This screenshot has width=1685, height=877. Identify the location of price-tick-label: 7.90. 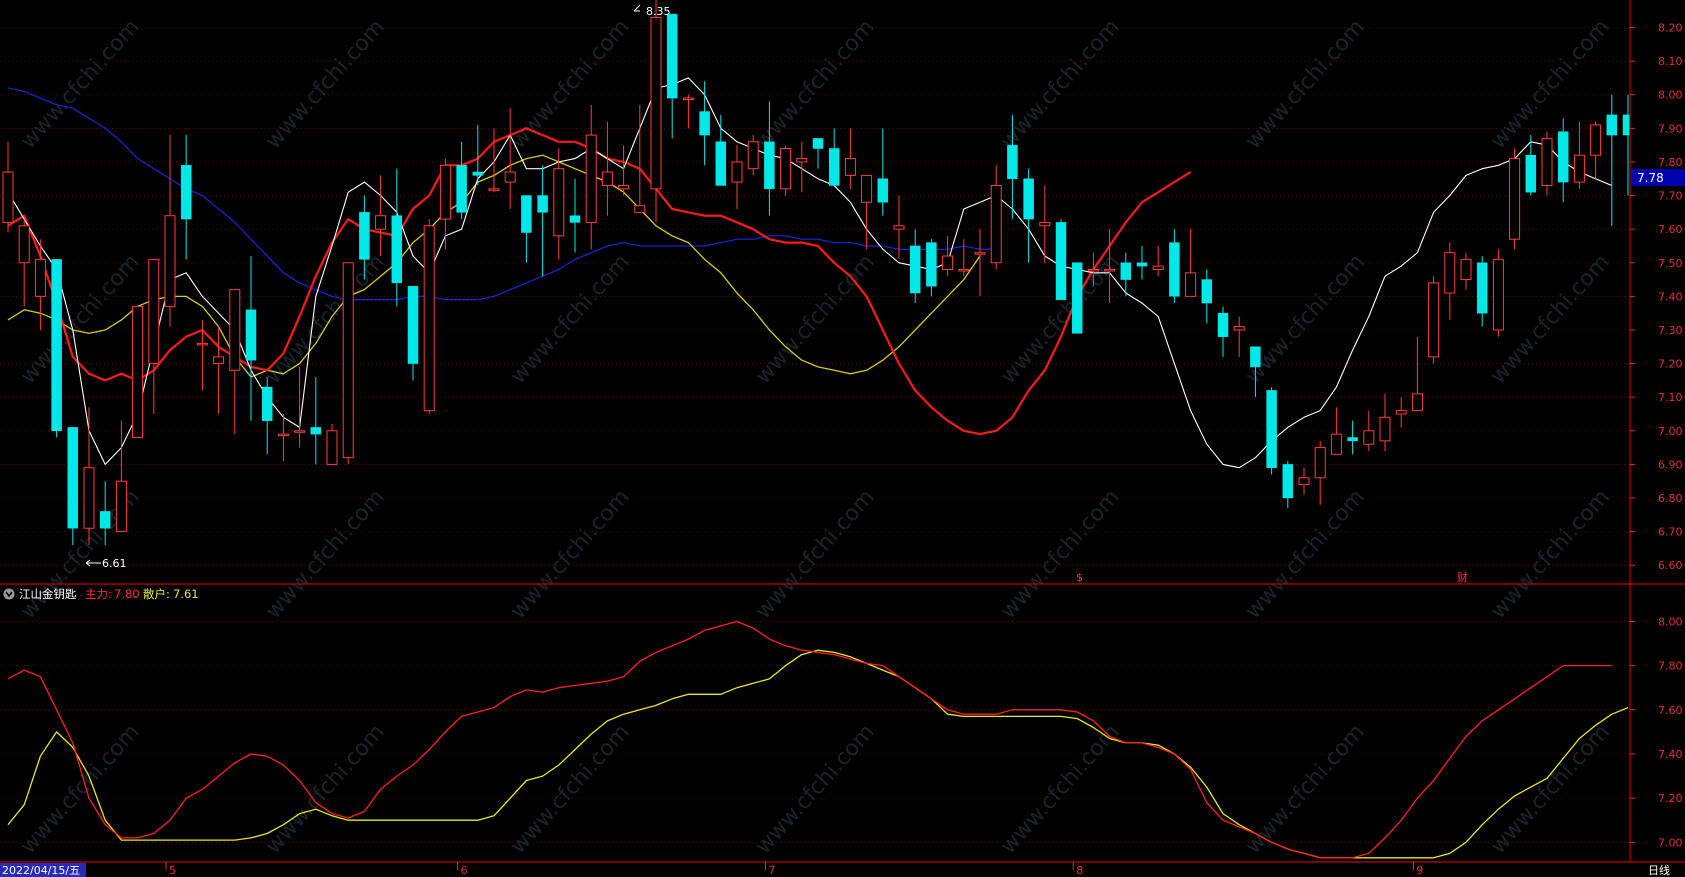
(1670, 128).